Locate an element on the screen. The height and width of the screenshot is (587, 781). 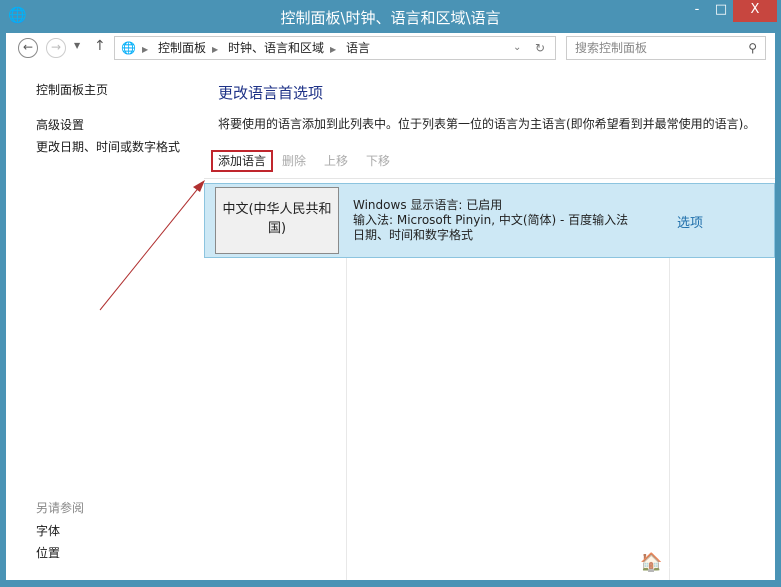
watermark-logo: 🏠 系统之家 is located at coordinates (690, 562).